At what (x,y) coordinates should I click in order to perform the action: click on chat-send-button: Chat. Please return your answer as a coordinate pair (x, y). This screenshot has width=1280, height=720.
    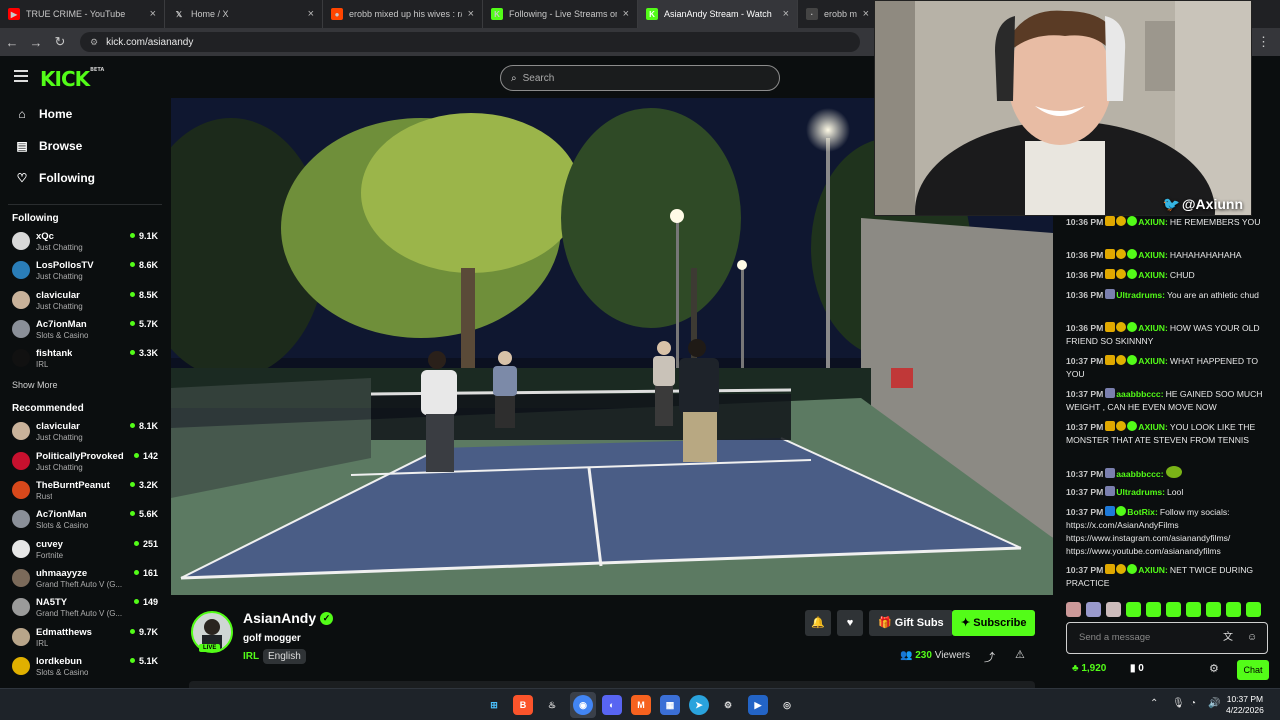
    Looking at the image, I should click on (1253, 670).